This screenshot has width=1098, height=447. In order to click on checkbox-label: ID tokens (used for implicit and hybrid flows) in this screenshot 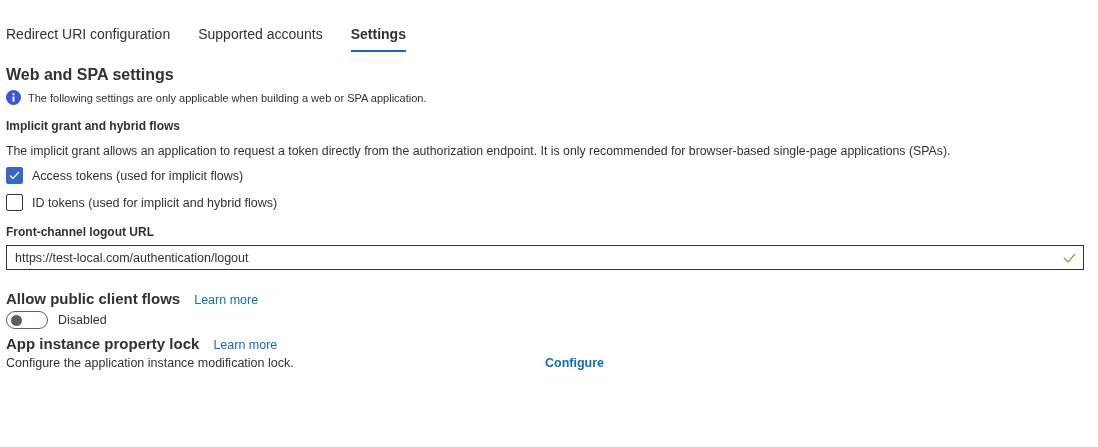, I will do `click(155, 202)`.